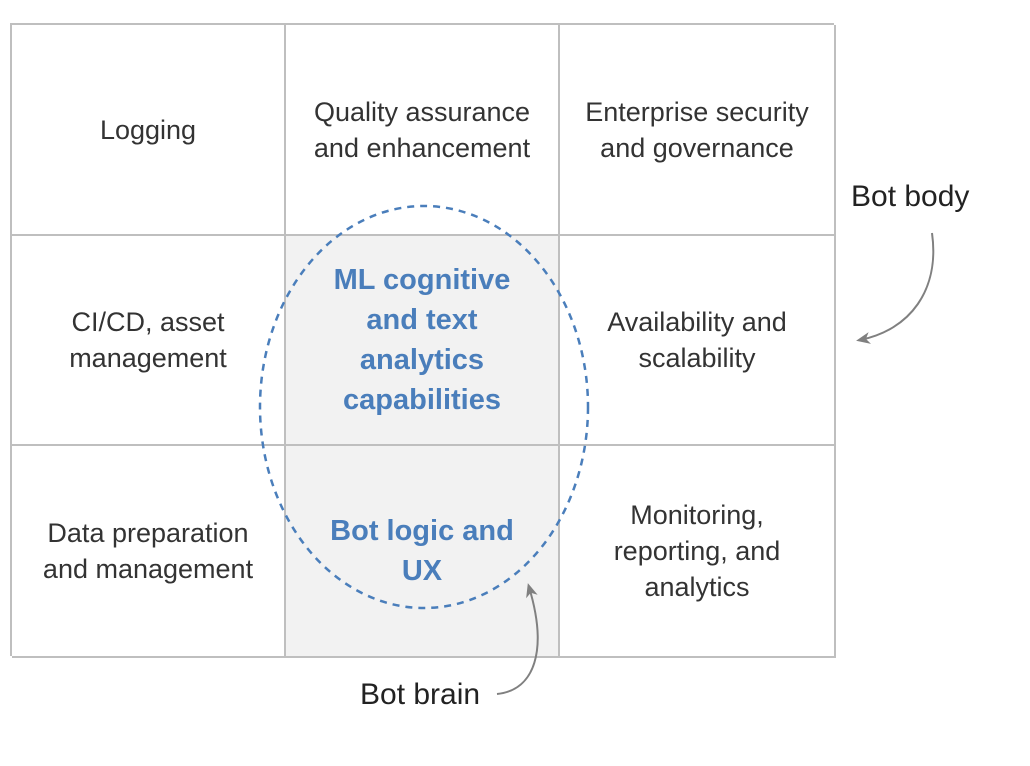  Describe the element at coordinates (698, 552) in the screenshot. I see `cell-monitoring-reporting: Monitoring, reporting, and analytics` at that location.